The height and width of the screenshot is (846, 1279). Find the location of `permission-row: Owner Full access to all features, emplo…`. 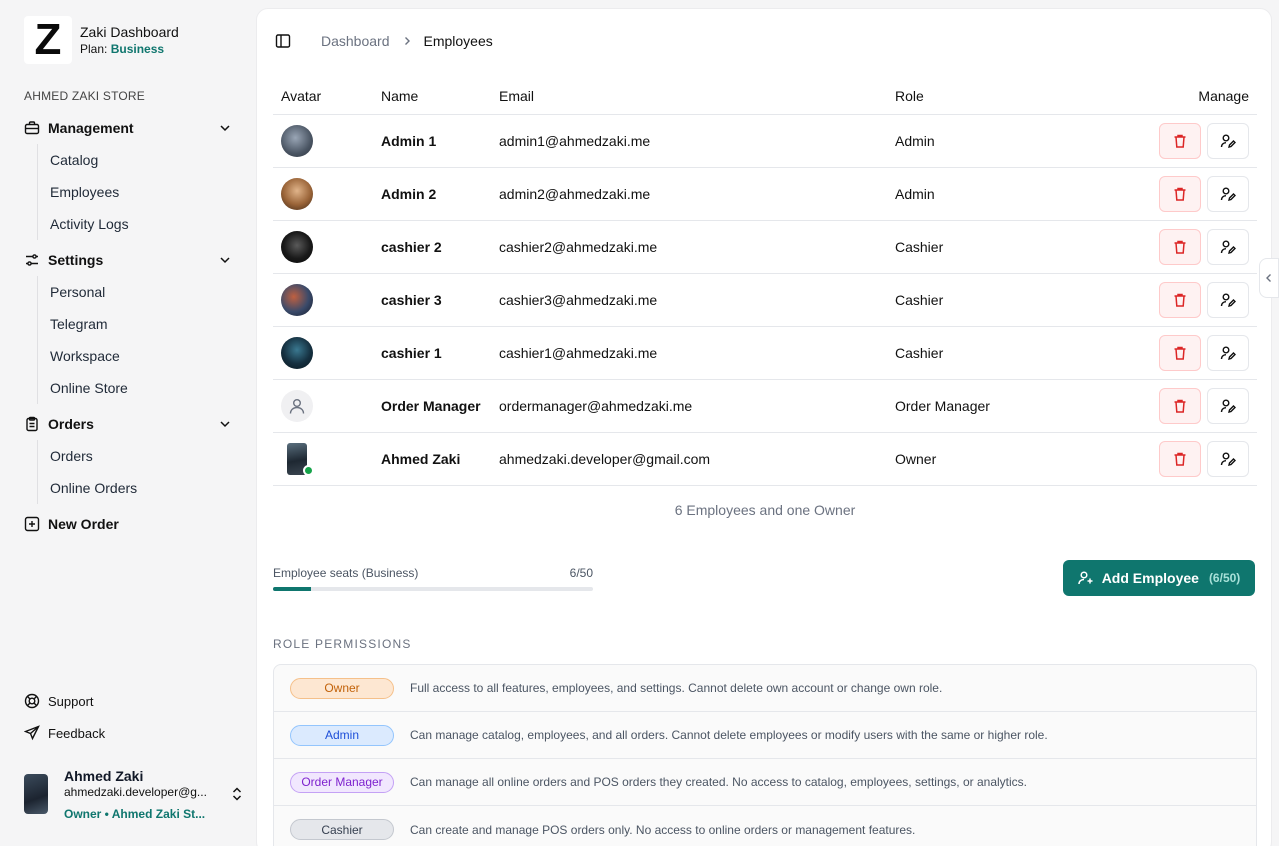

permission-row: Owner Full access to all features, emplo… is located at coordinates (765, 688).